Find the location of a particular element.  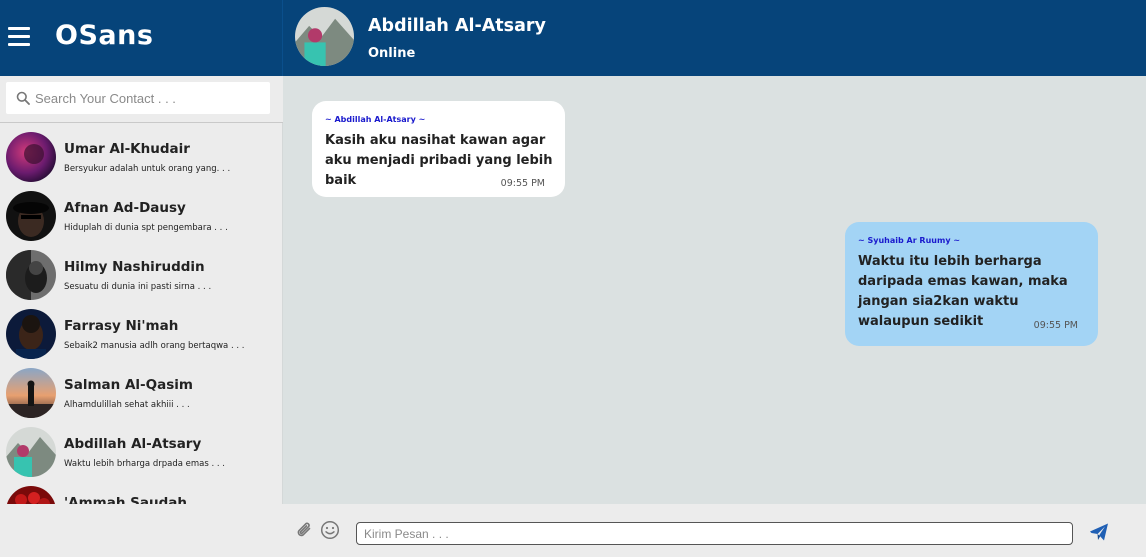

search-area is located at coordinates (141, 99).